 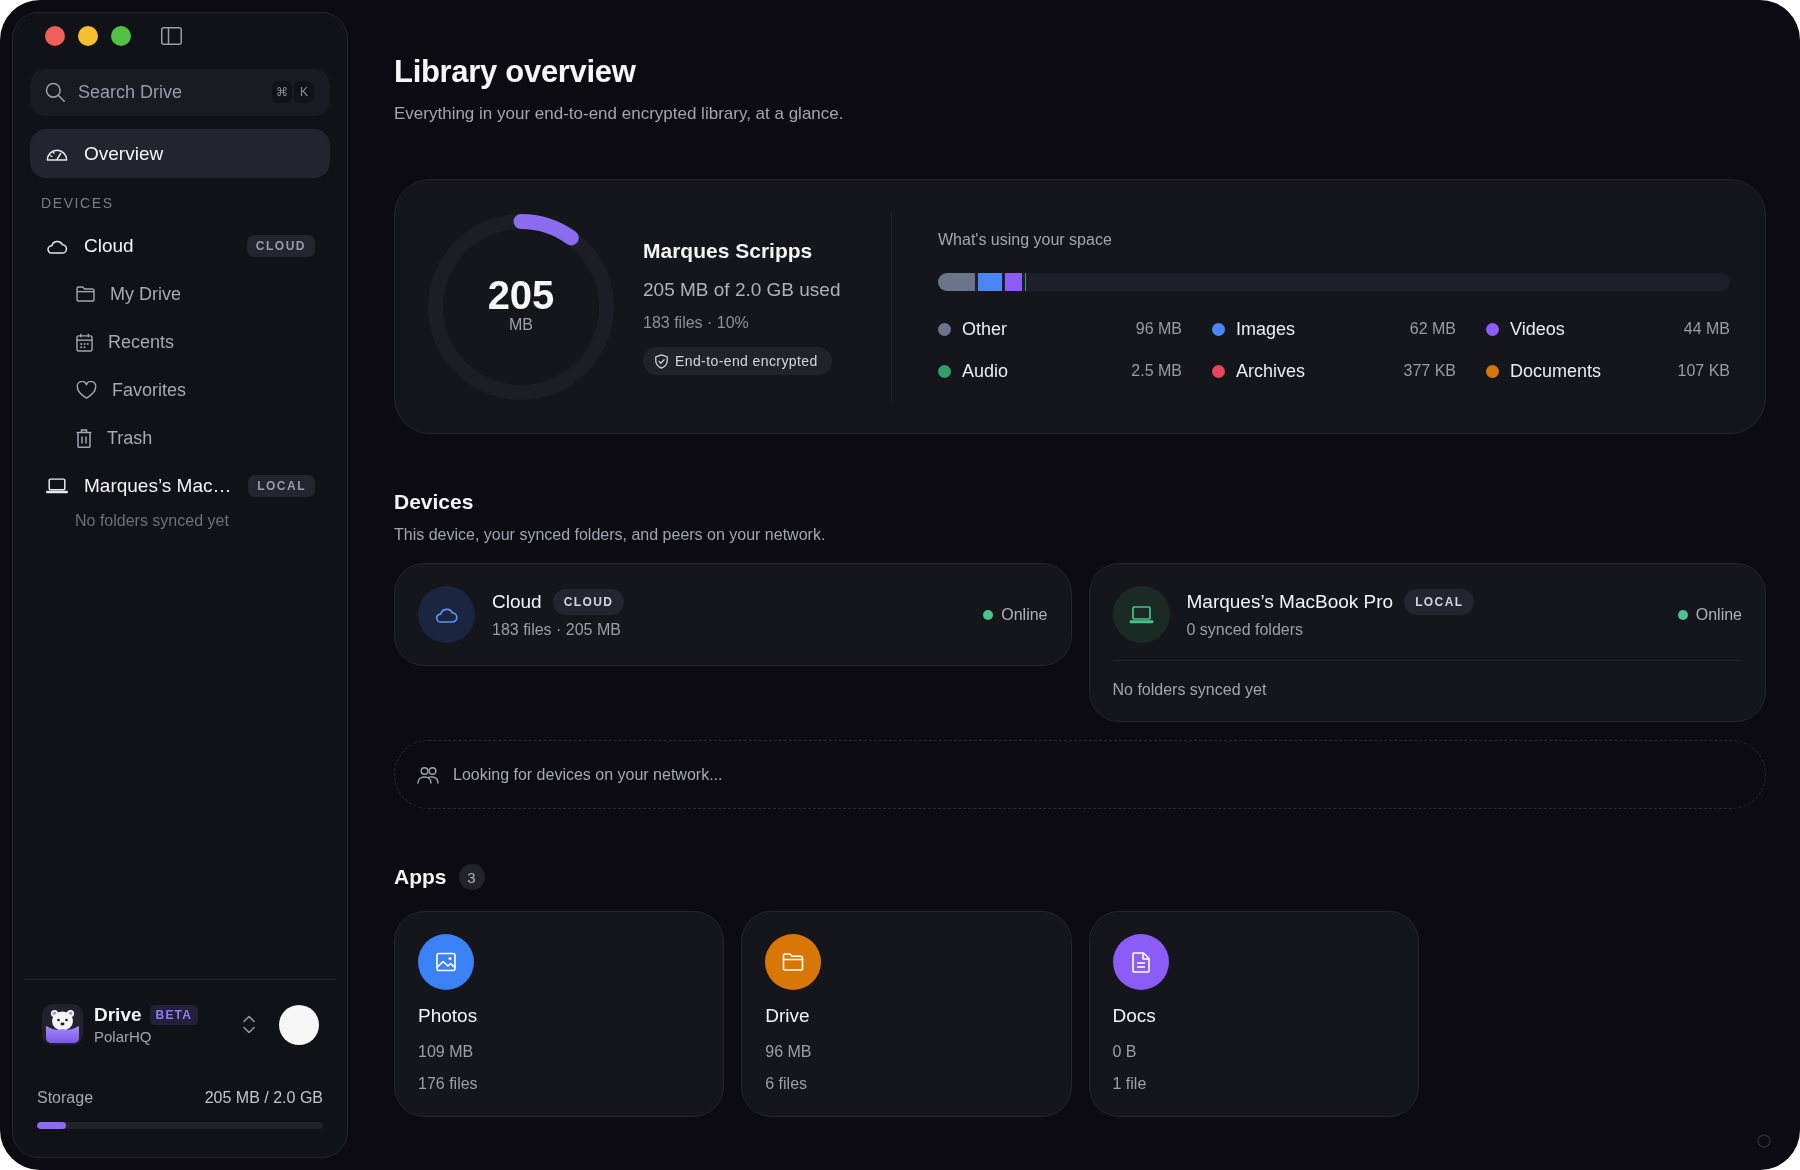 I want to click on org-name: PolarHQ, so click(x=123, y=1036).